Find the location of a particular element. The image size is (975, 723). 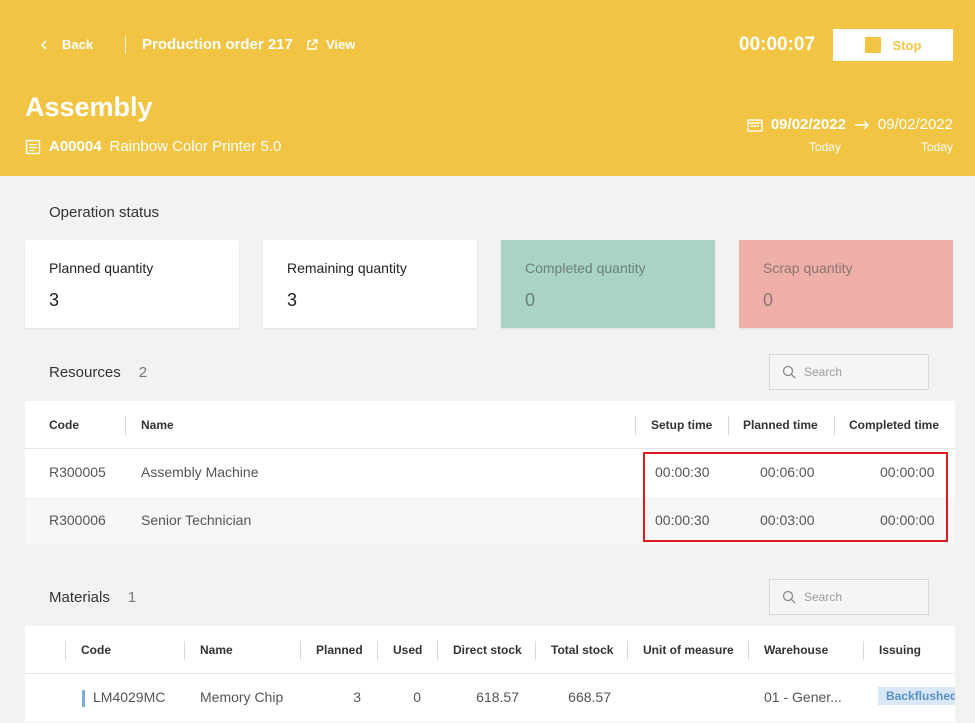

col-setup-time: Setup time is located at coordinates (681, 425).